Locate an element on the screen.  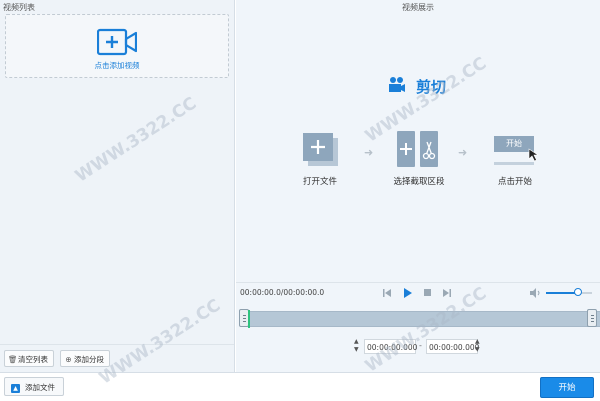
add-segment-button: ⊕ 添加分段 is located at coordinates (85, 358).